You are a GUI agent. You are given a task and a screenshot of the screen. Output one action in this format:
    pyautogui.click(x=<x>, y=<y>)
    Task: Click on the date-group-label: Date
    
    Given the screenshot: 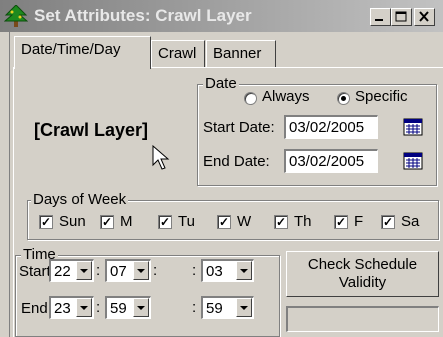 What is the action you would take?
    pyautogui.click(x=221, y=83)
    